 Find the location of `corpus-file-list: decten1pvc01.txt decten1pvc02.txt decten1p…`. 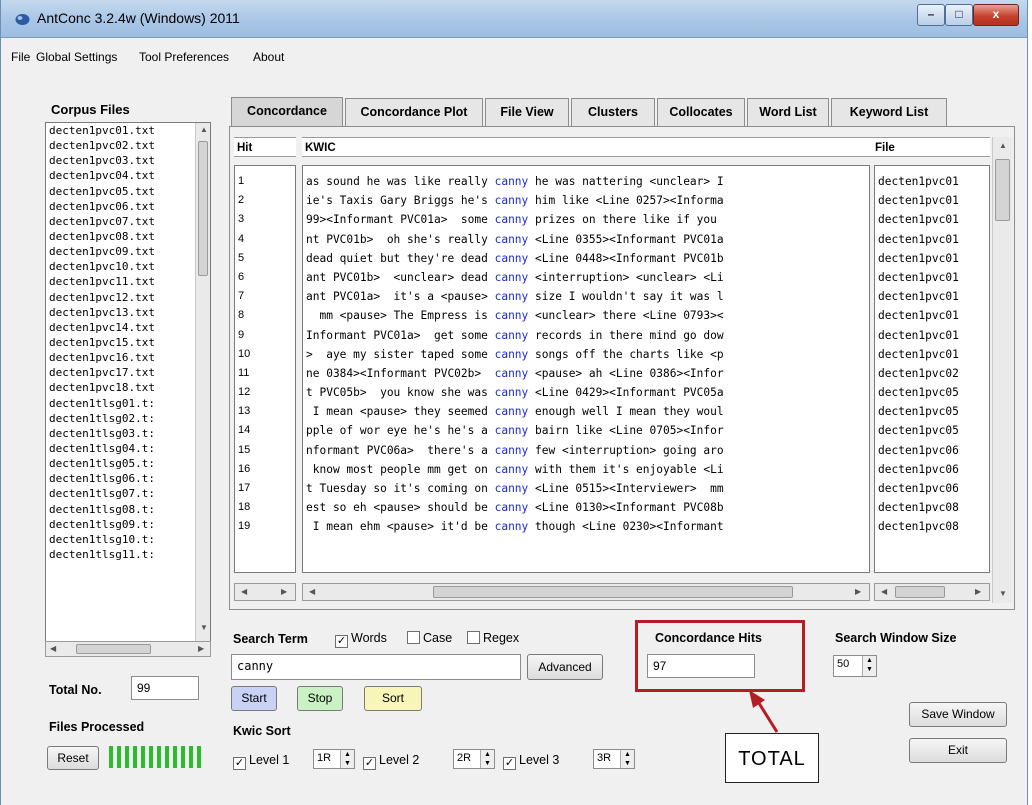

corpus-file-list: decten1pvc01.txt decten1pvc02.txt decten1p… is located at coordinates (128, 382).